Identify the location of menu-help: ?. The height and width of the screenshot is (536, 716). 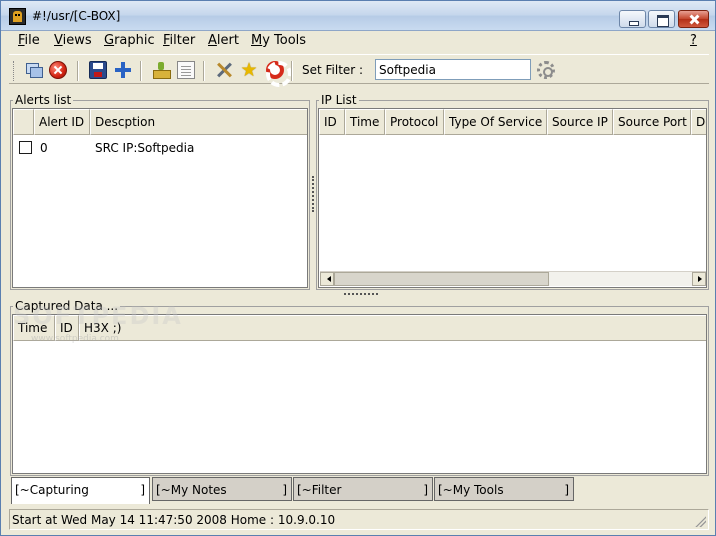
(693, 40).